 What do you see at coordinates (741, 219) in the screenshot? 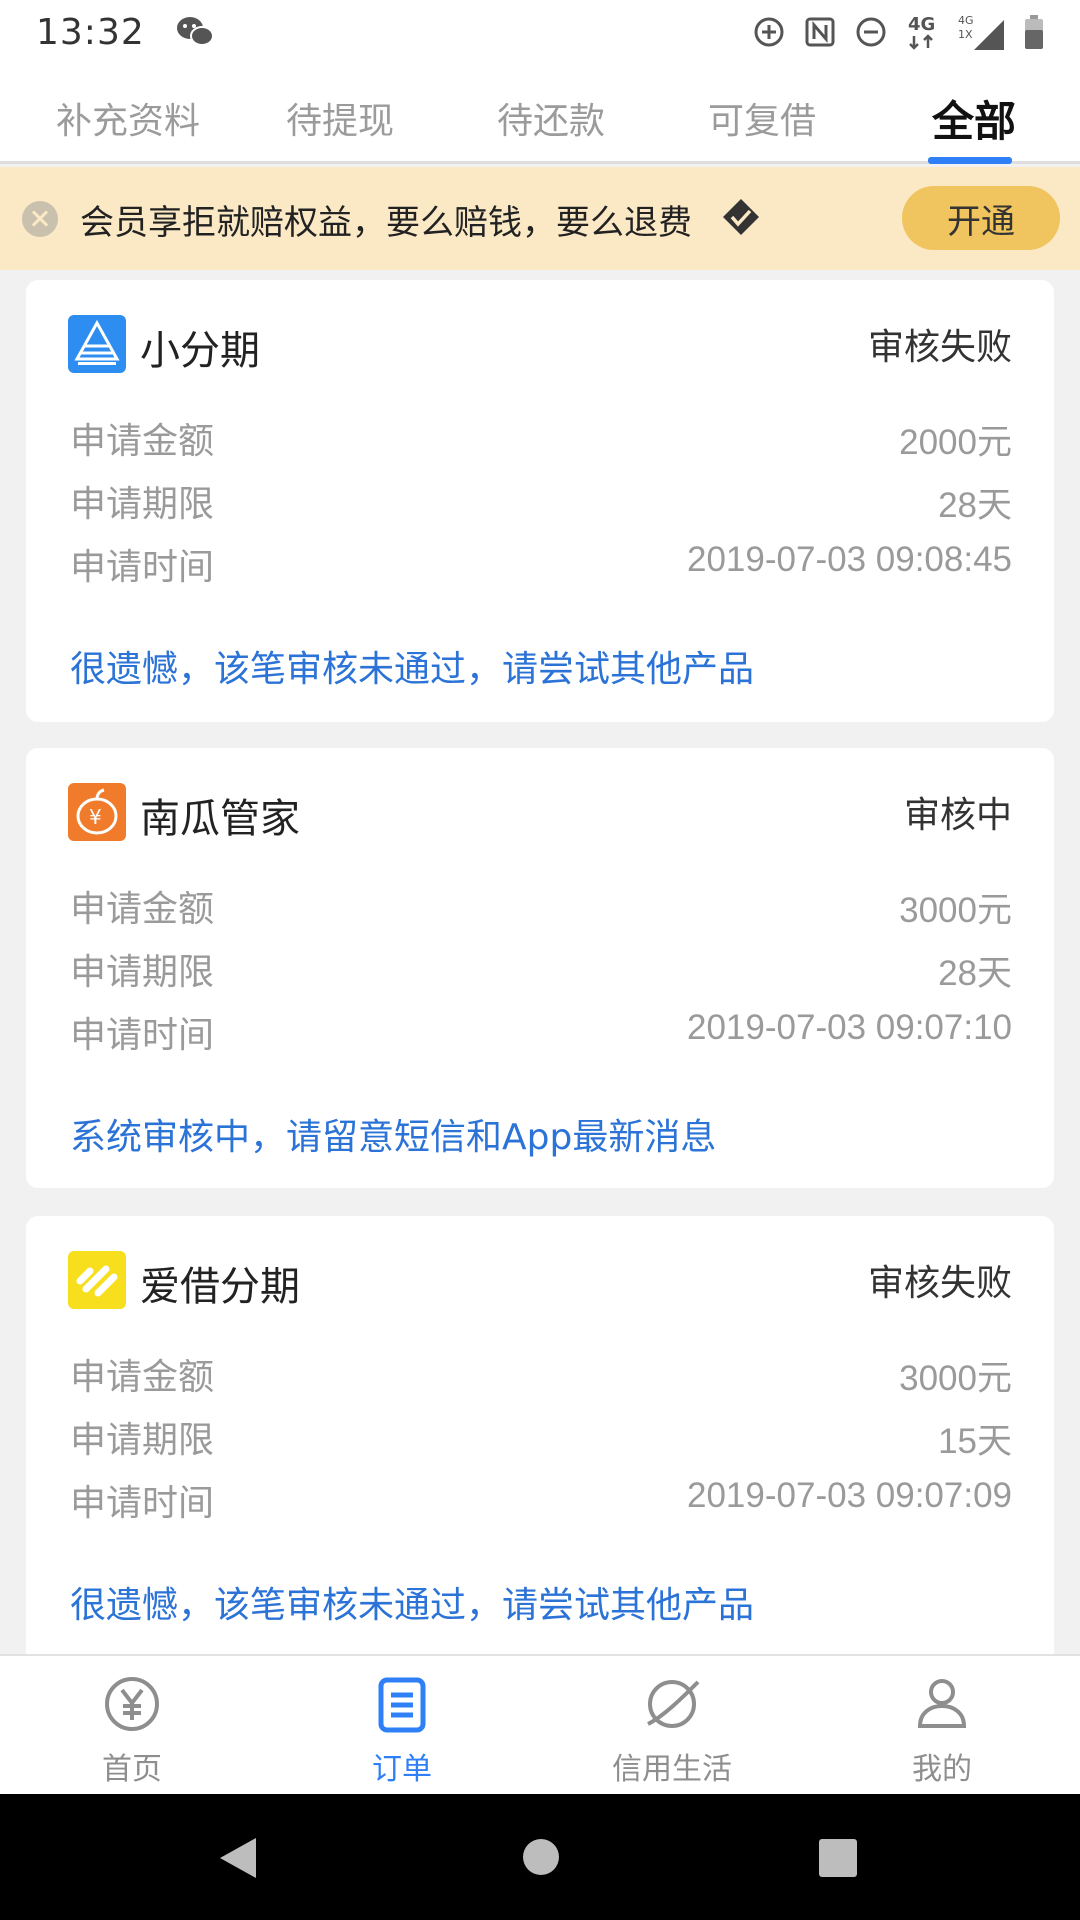
I see `diamond-icon` at bounding box center [741, 219].